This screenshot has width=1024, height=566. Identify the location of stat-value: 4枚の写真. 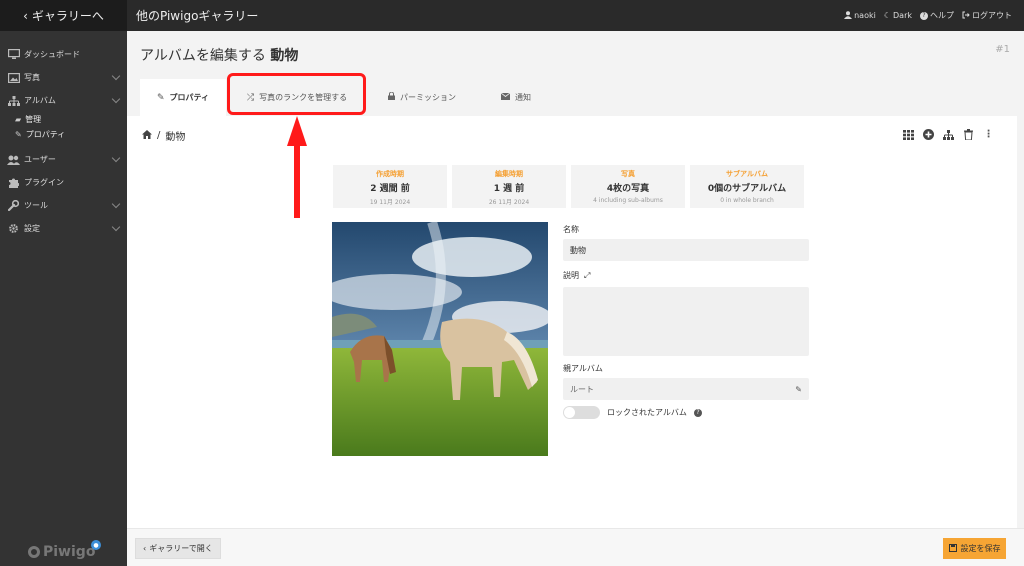
(628, 189).